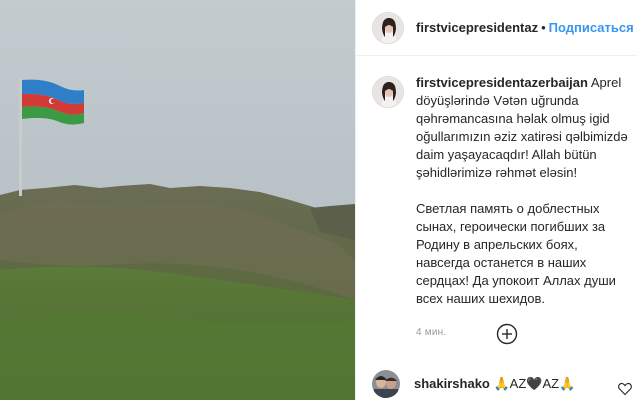 This screenshot has height=400, width=637. Describe the element at coordinates (452, 383) in the screenshot. I see `commenter-username-link: shakirshako` at that location.